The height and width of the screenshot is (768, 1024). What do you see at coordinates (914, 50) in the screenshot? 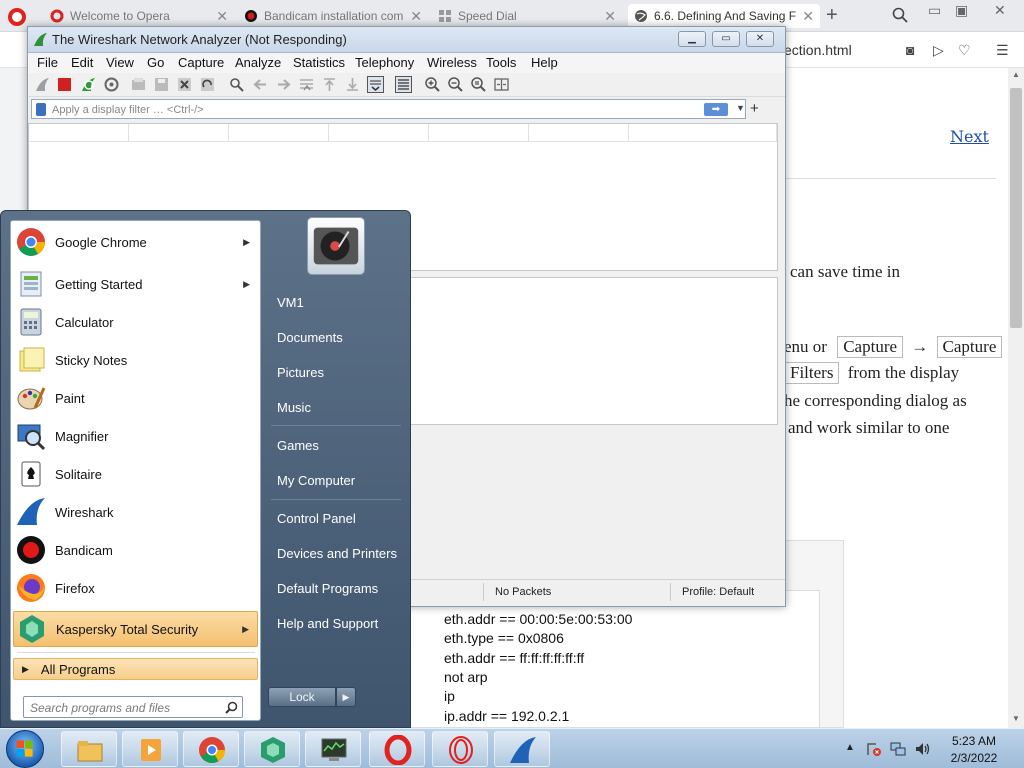
I see `snapshot-icon: ◙` at bounding box center [914, 50].